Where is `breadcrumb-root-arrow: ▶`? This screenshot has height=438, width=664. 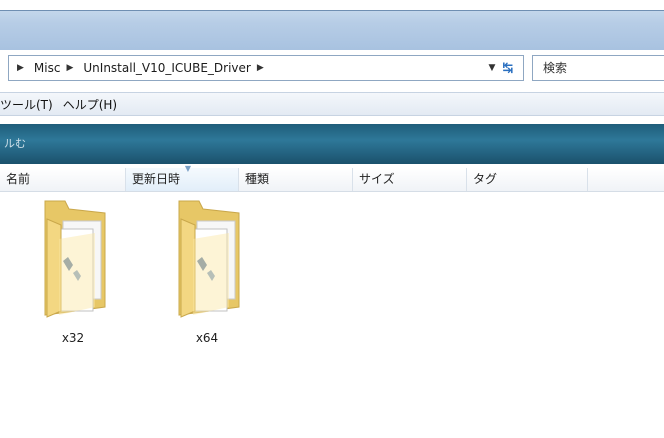
breadcrumb-root-arrow: ▶ is located at coordinates (20, 68).